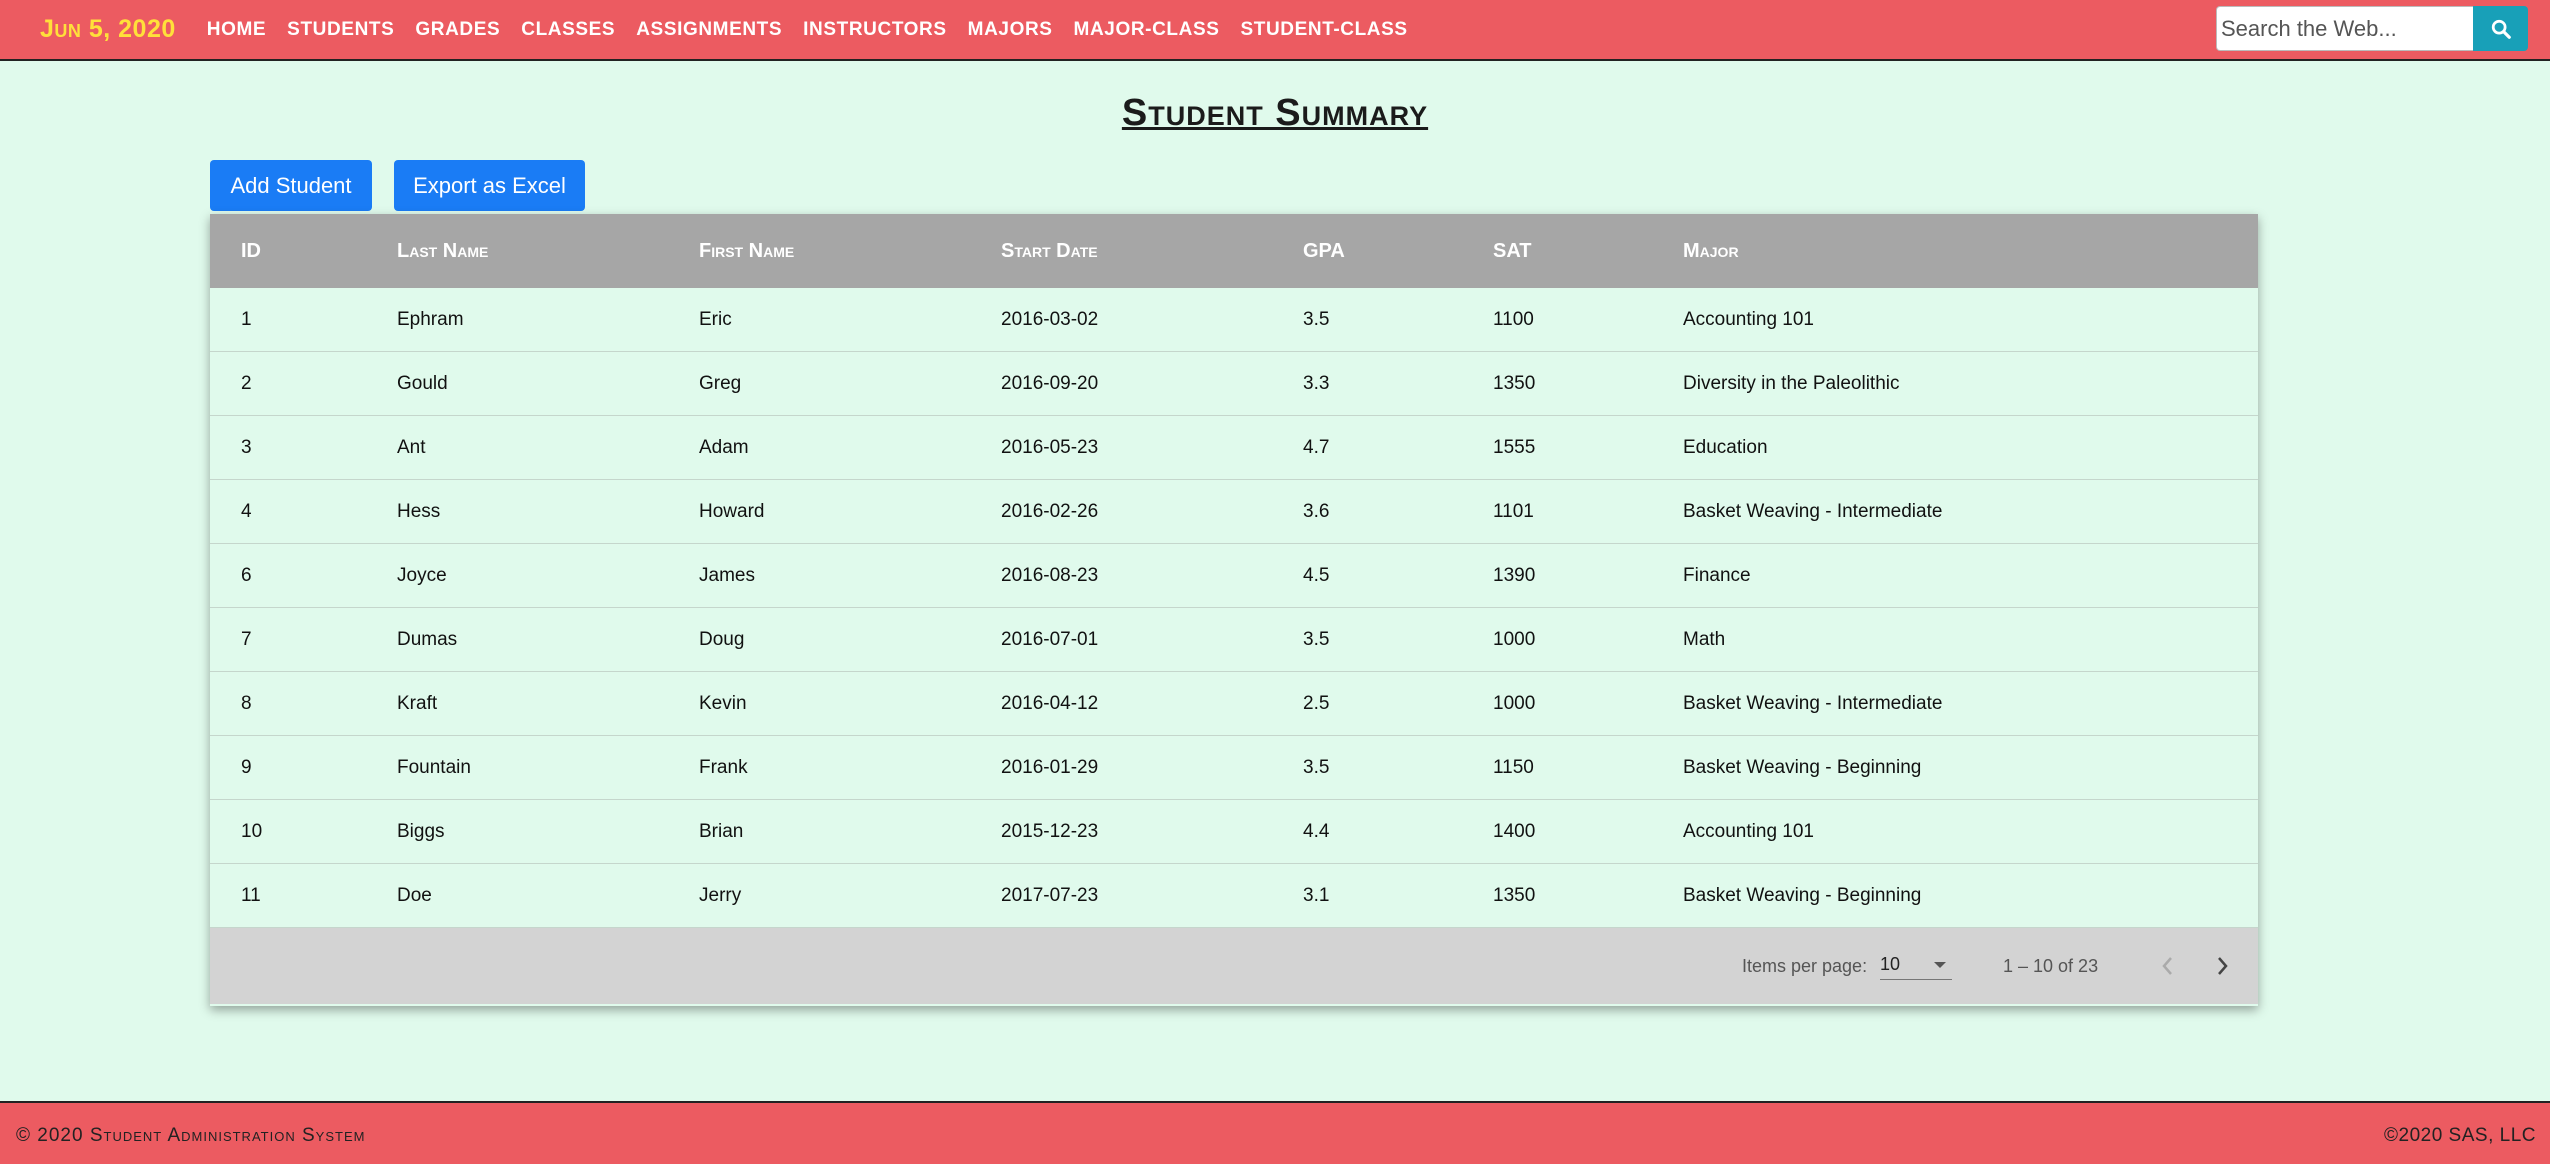 This screenshot has height=1164, width=2550. What do you see at coordinates (2051, 966) in the screenshot?
I see `page-range-label: 1 – 10 of 23` at bounding box center [2051, 966].